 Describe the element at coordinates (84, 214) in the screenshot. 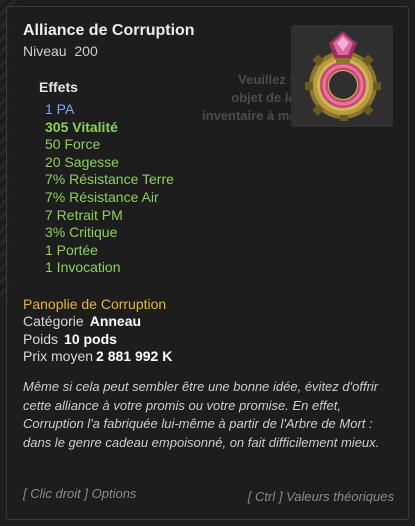

I see `effect-item: 7 Retrait PM` at that location.